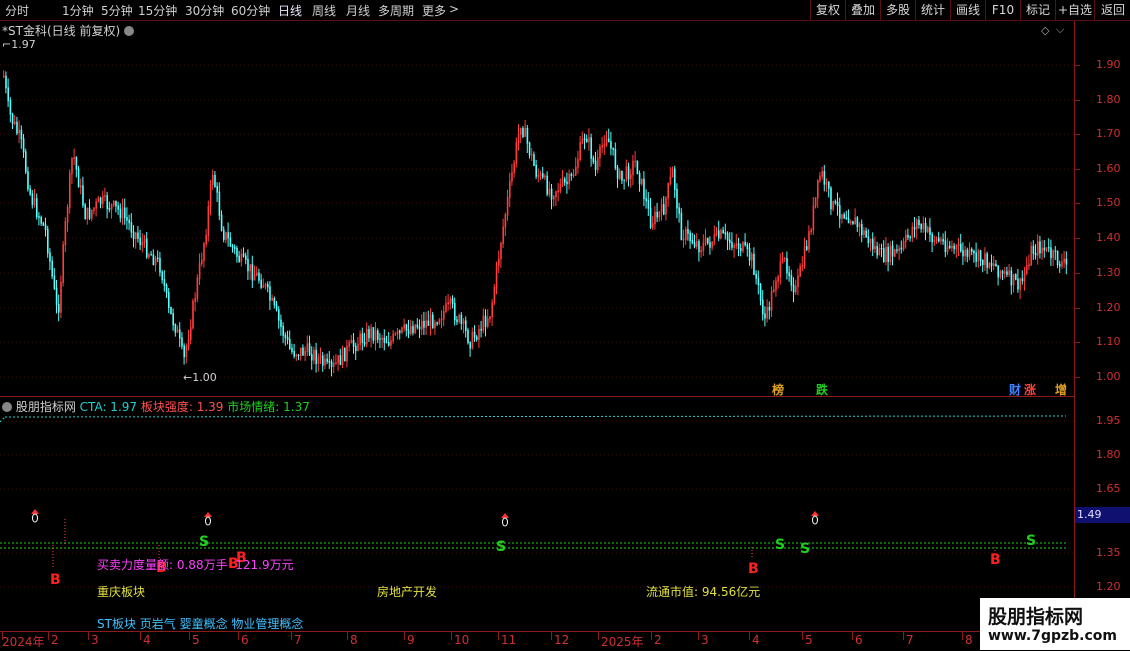 Image resolution: width=1130 pixels, height=651 pixels. I want to click on mark-button: 标记, so click(1037, 10).